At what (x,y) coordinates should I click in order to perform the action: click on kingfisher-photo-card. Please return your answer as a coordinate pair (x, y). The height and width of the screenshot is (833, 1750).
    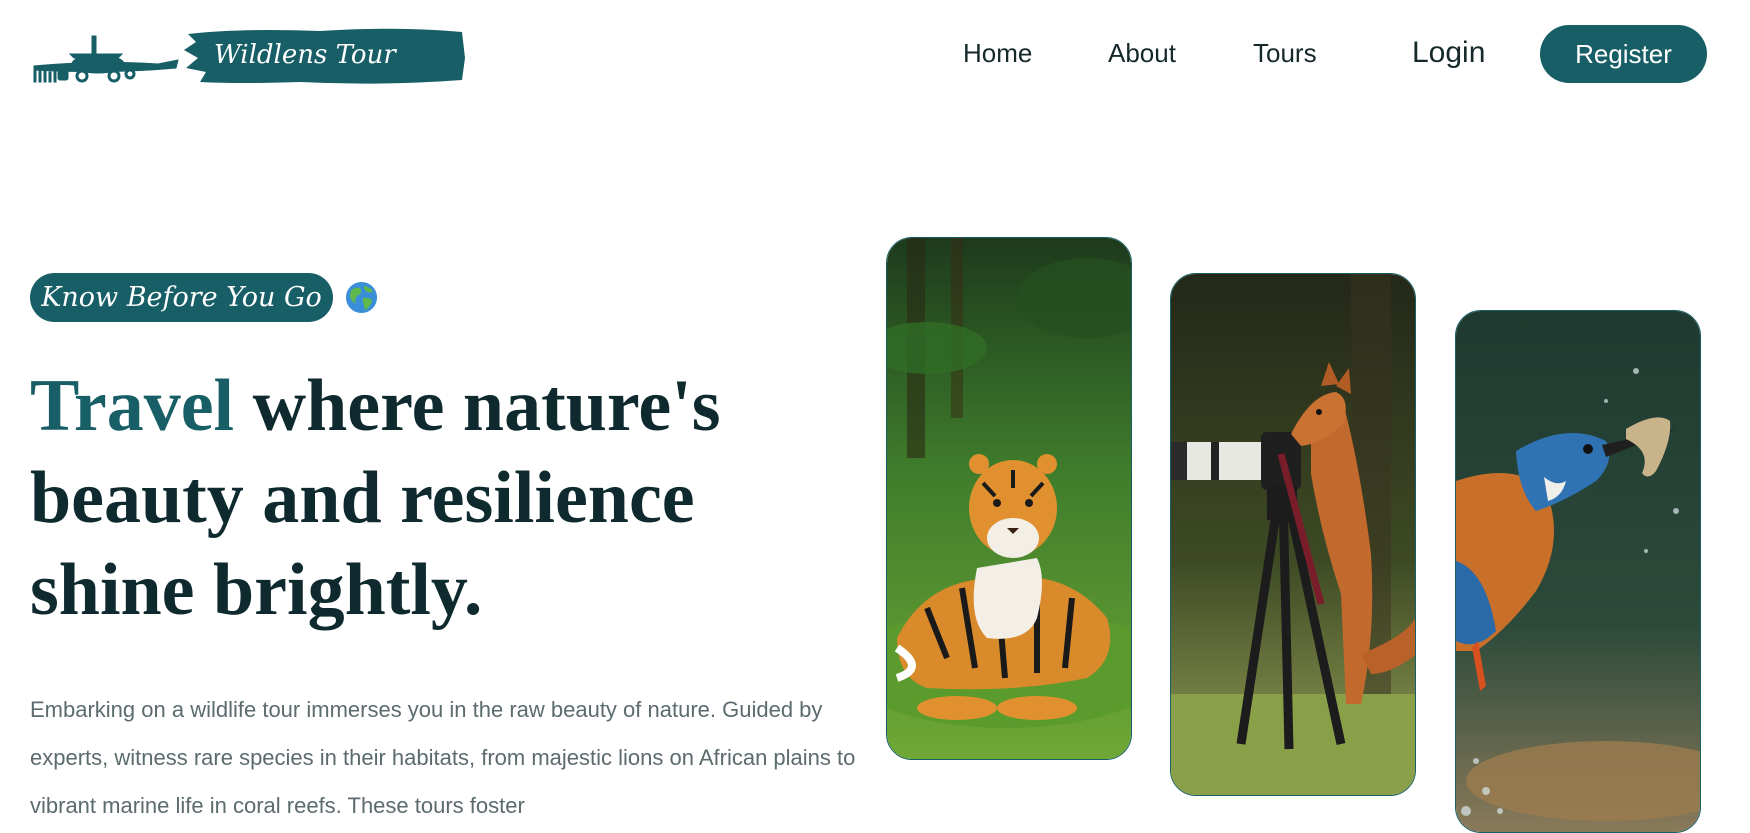
    Looking at the image, I should click on (1578, 571).